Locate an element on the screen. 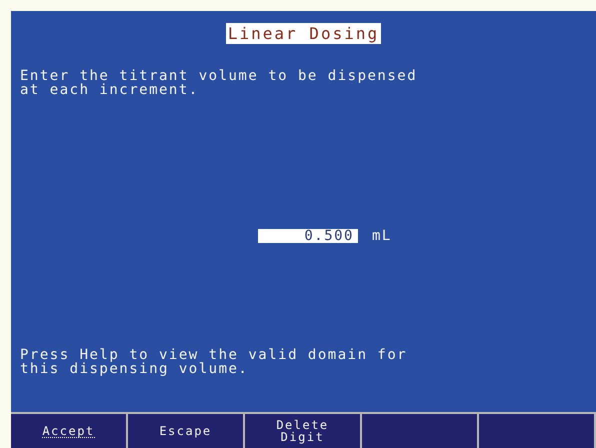 The height and width of the screenshot is (448, 596). help-text: Press Help to view the valid domain for this dispensing volume. is located at coordinates (214, 362).